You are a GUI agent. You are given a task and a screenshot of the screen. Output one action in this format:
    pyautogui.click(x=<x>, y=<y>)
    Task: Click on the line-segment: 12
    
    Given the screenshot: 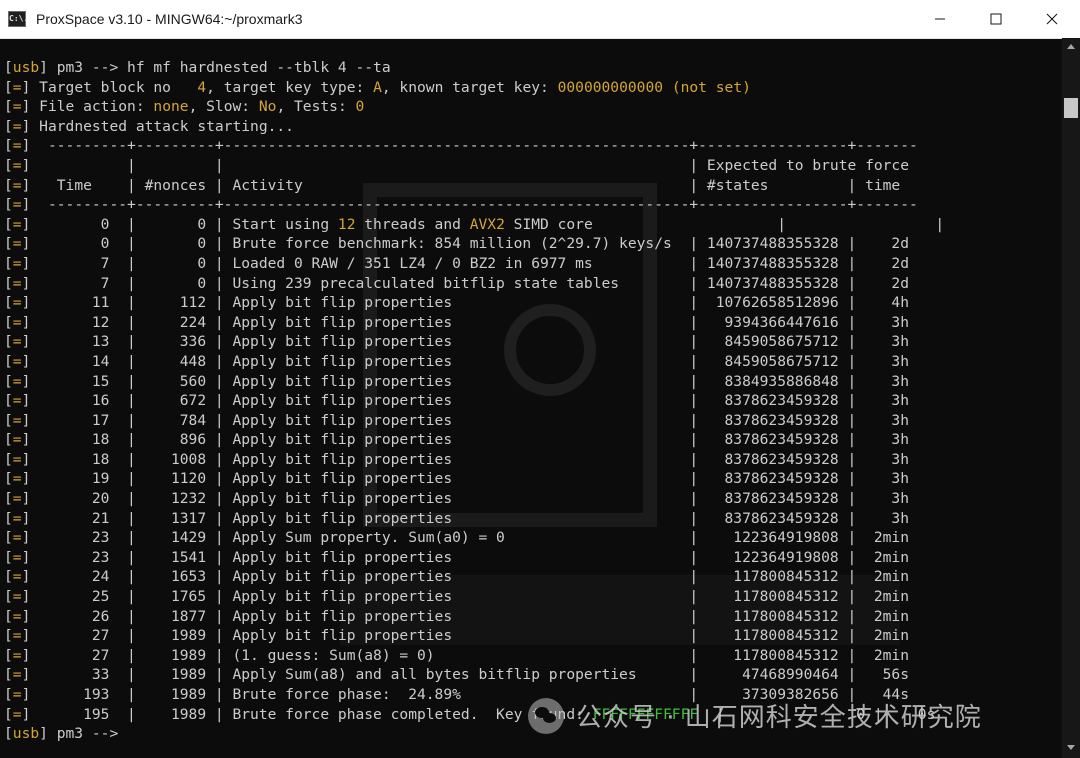 What is the action you would take?
    pyautogui.click(x=346, y=224)
    